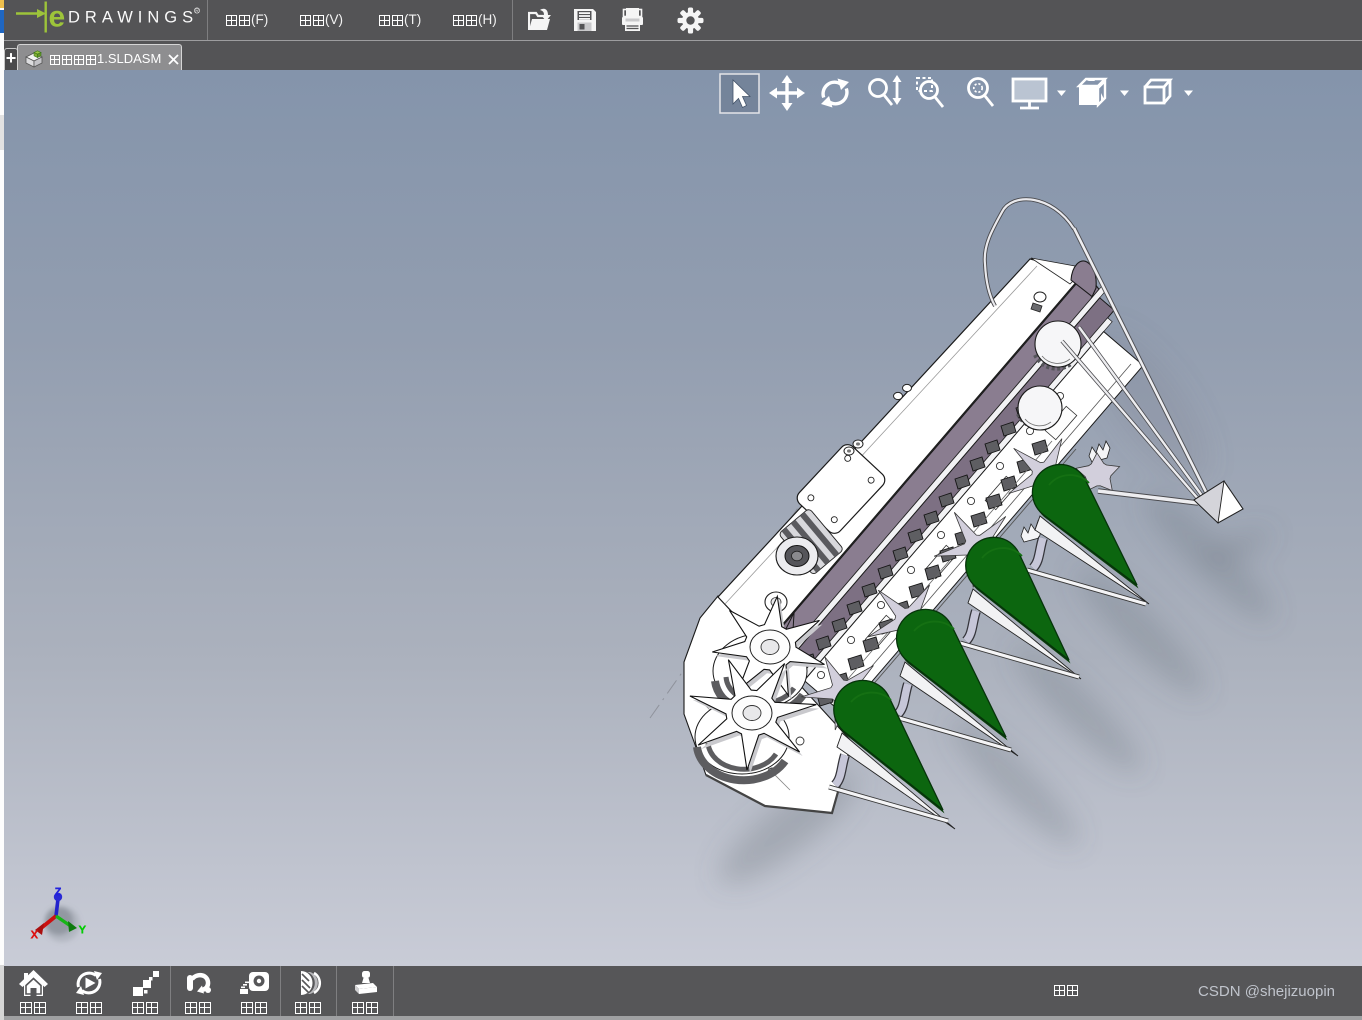  What do you see at coordinates (133, 18) in the screenshot?
I see `svg-text: DRAWINGS` at bounding box center [133, 18].